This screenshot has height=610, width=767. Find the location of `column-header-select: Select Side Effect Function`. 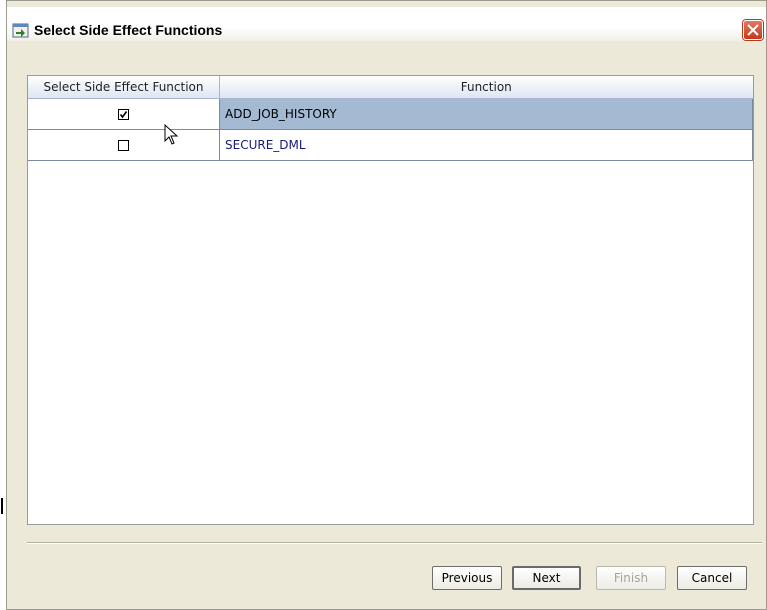

column-header-select: Select Side Effect Function is located at coordinates (124, 87).